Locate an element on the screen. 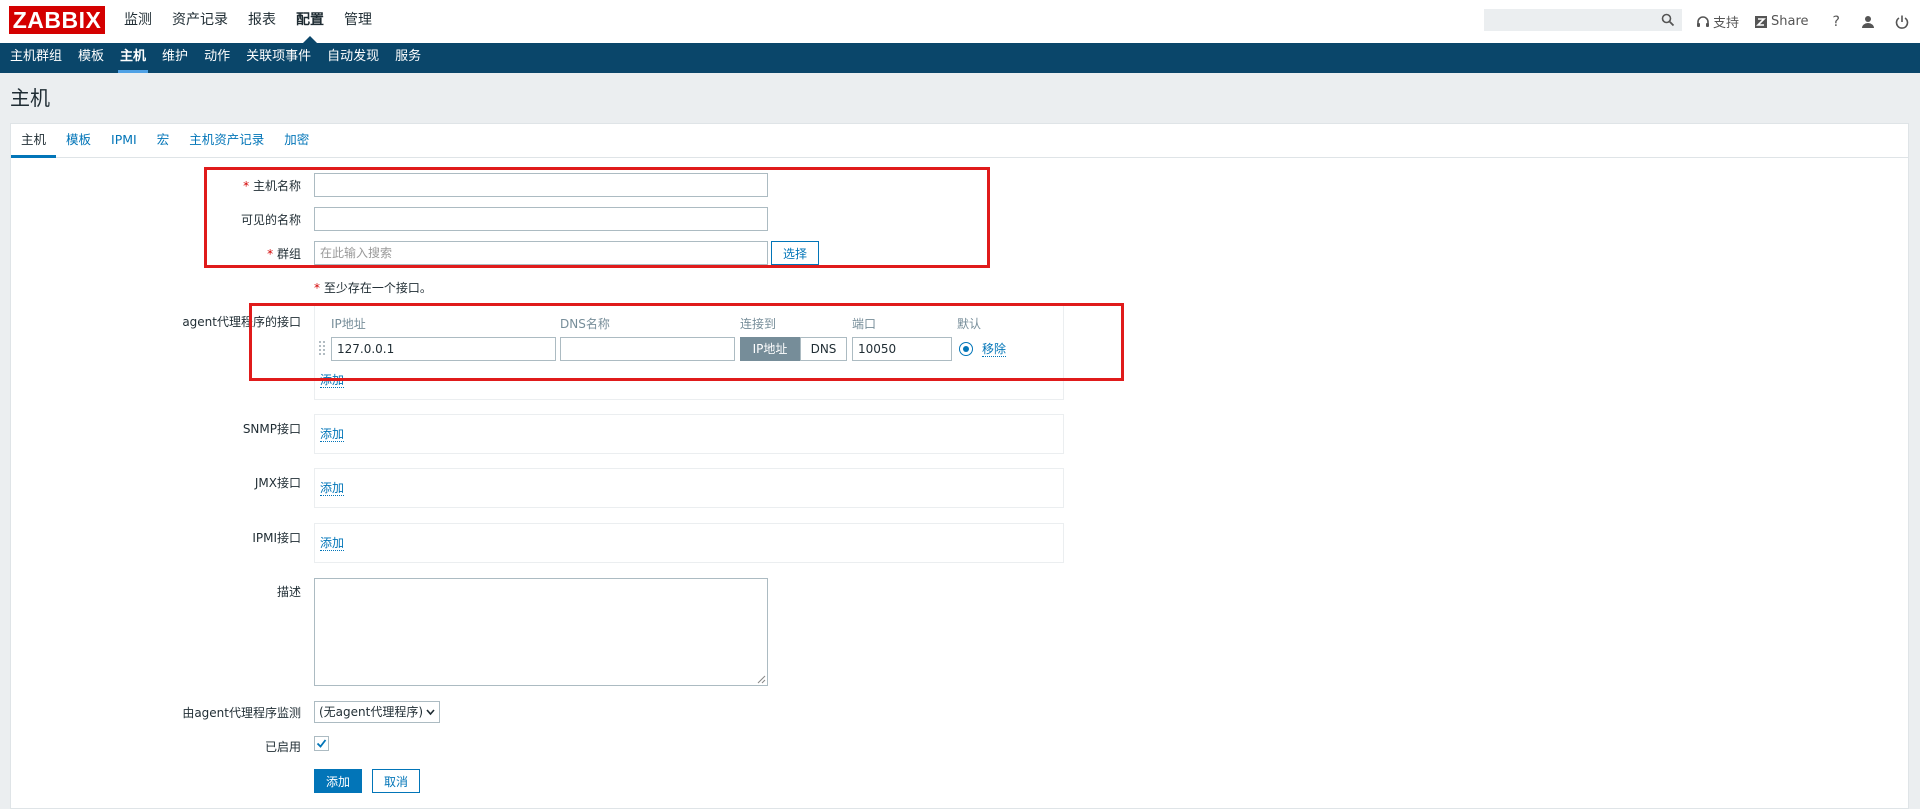  snmp-interfaces-box is located at coordinates (689, 434).